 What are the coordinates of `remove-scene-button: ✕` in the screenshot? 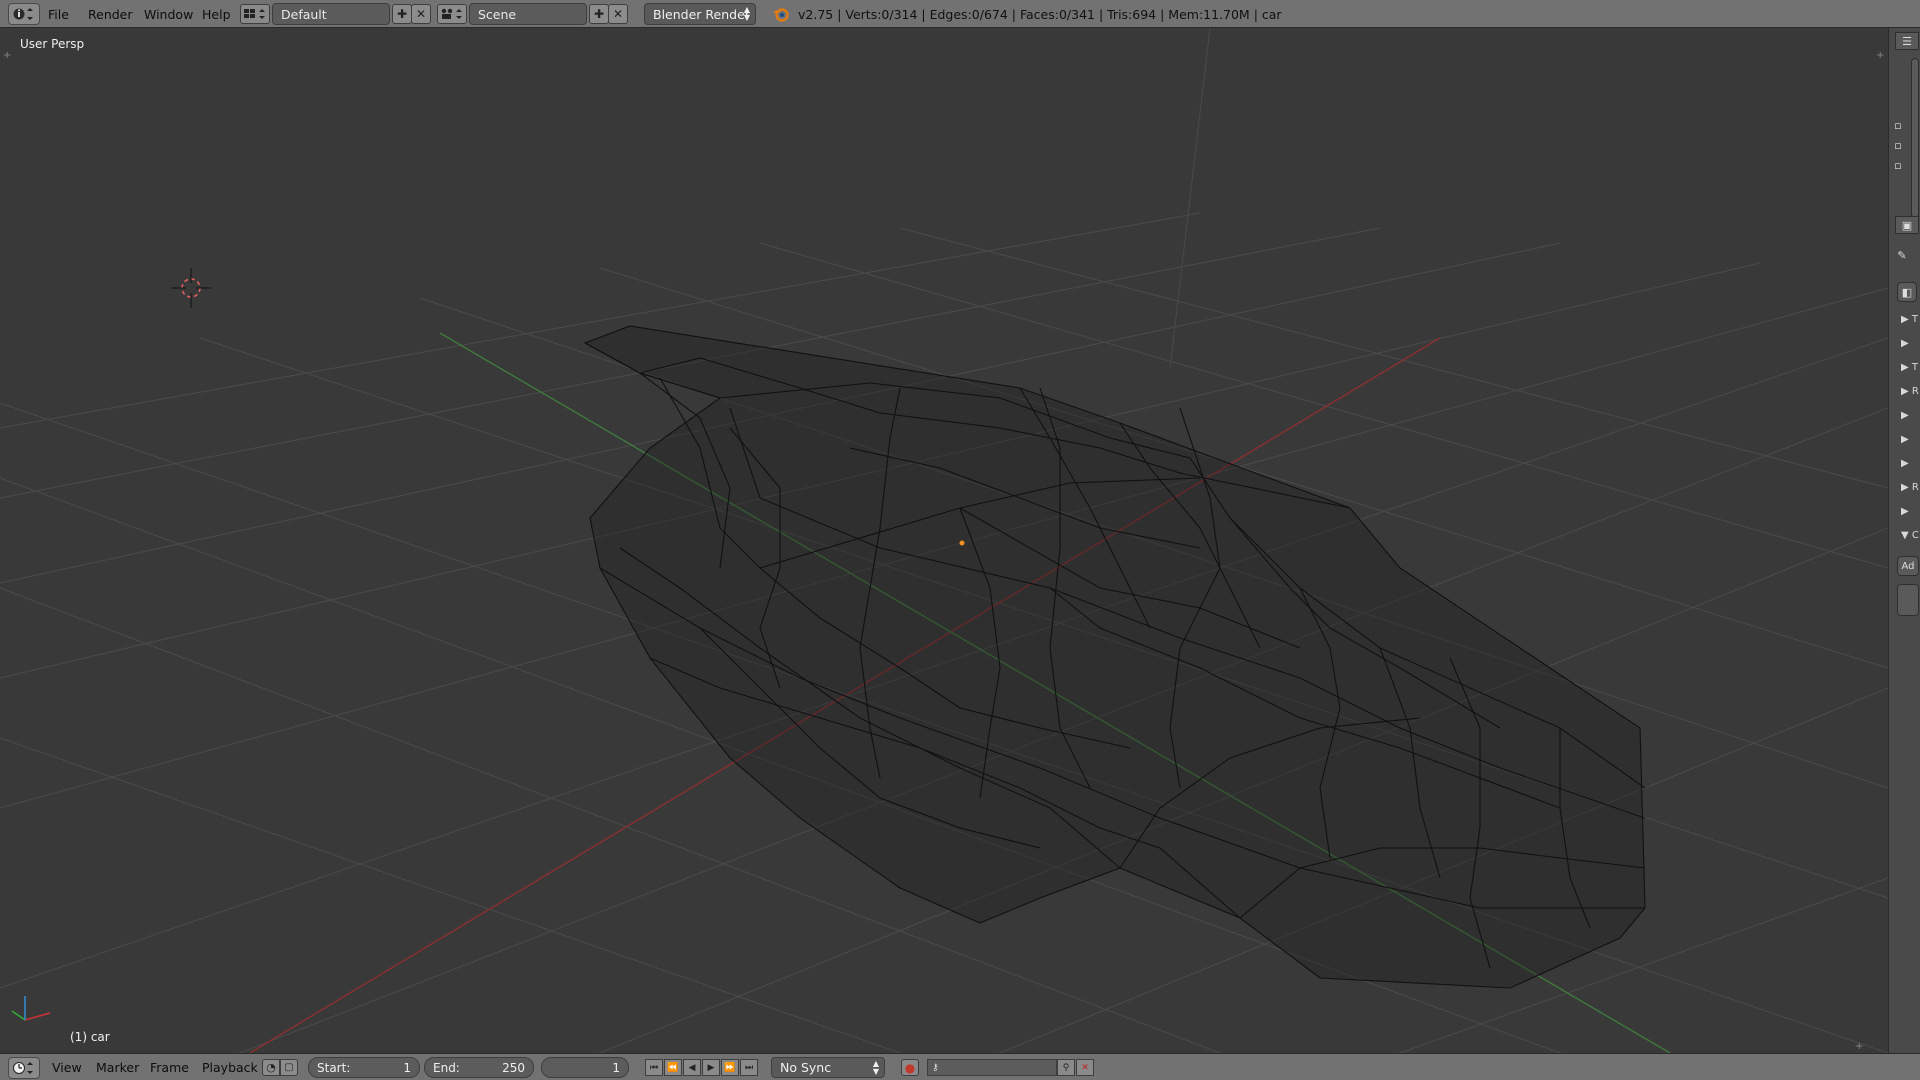 It's located at (618, 14).